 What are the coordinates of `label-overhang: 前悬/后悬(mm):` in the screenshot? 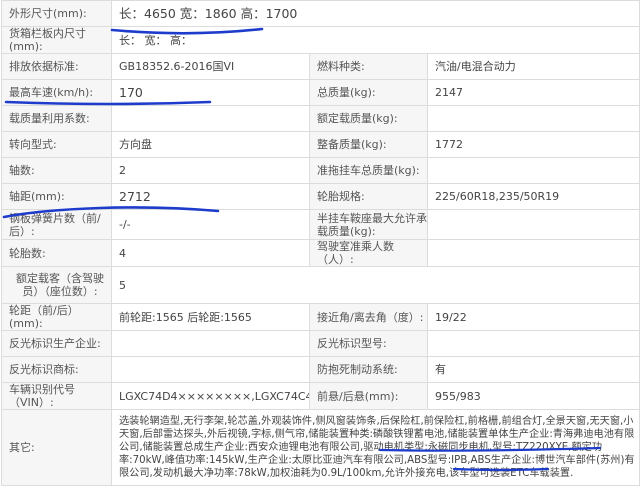 It's located at (368, 396).